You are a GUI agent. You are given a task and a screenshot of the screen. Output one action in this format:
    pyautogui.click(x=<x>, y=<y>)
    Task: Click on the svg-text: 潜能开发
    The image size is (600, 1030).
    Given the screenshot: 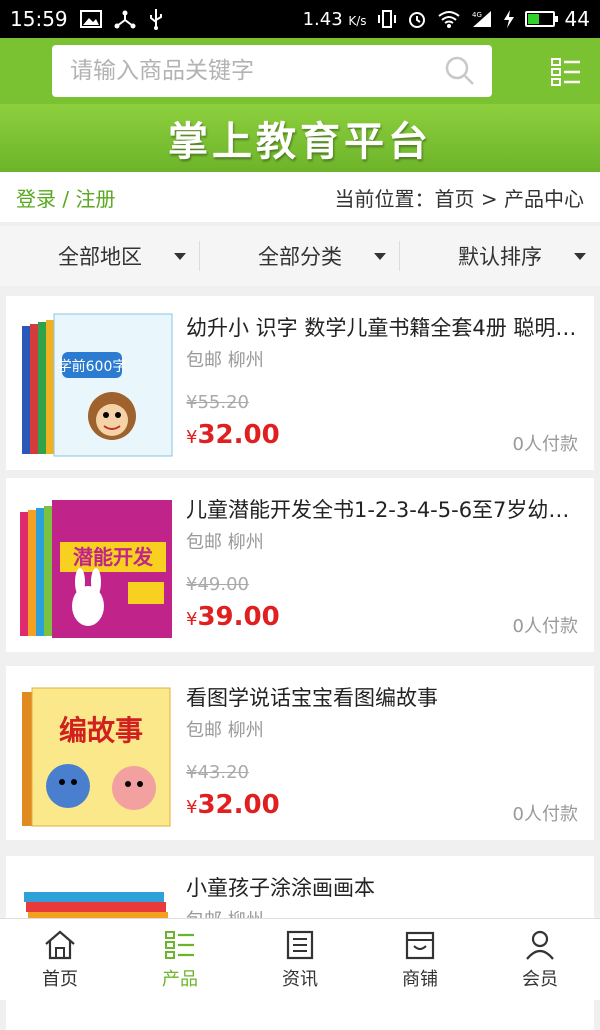 What is the action you would take?
    pyautogui.click(x=113, y=557)
    